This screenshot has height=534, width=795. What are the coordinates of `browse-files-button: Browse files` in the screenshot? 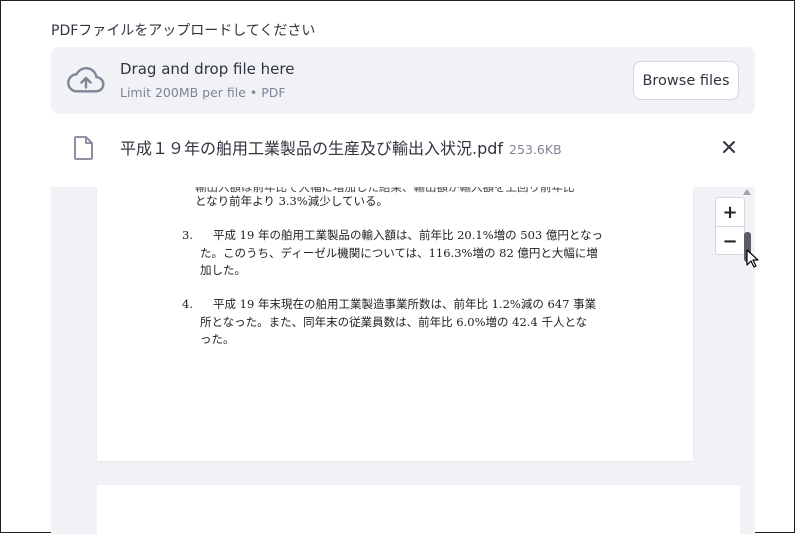 It's located at (686, 80).